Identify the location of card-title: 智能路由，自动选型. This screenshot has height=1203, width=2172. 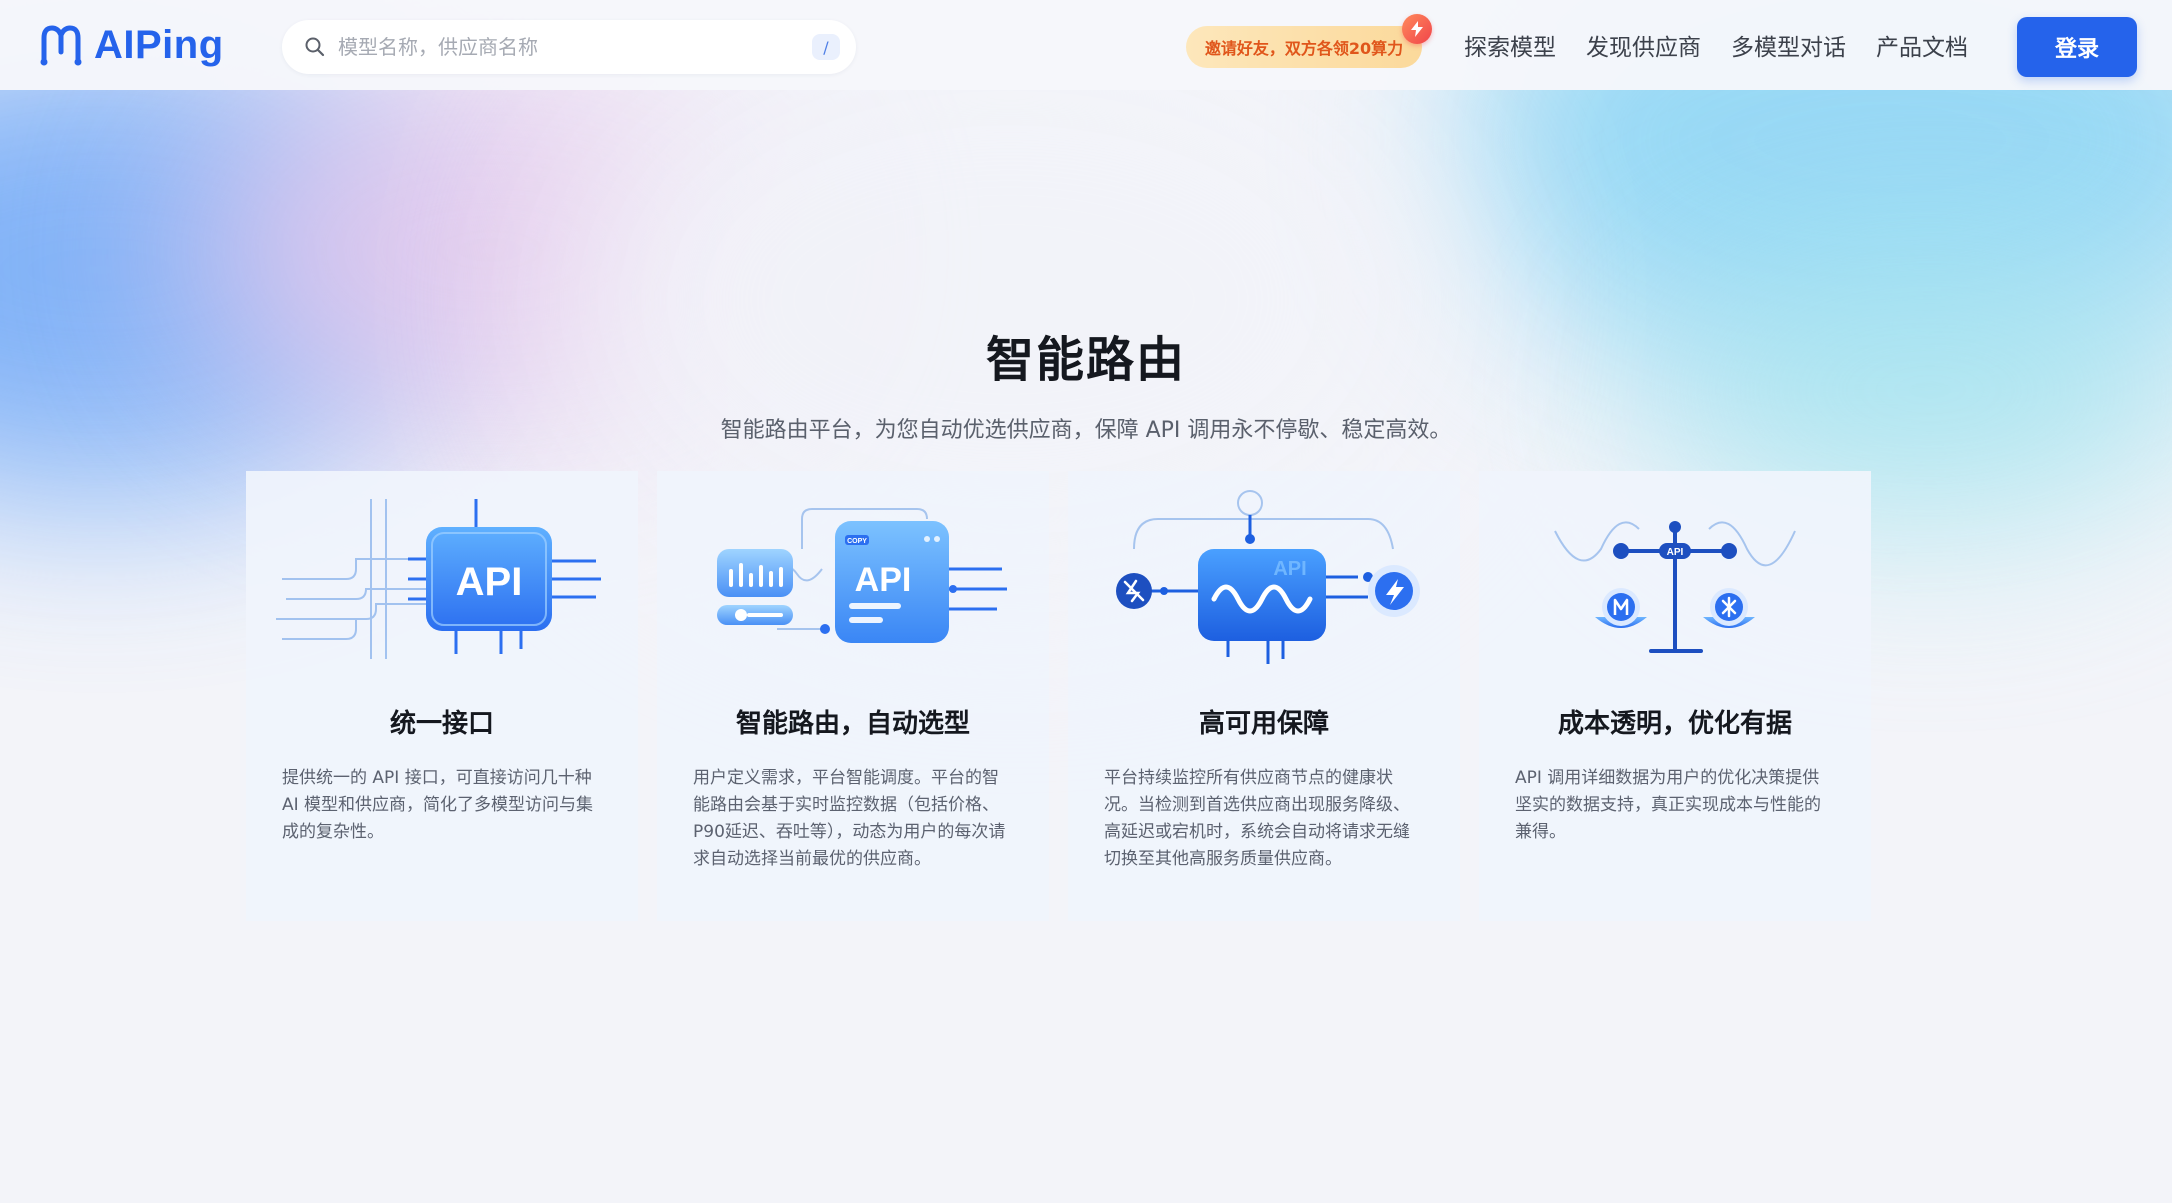
(852, 724).